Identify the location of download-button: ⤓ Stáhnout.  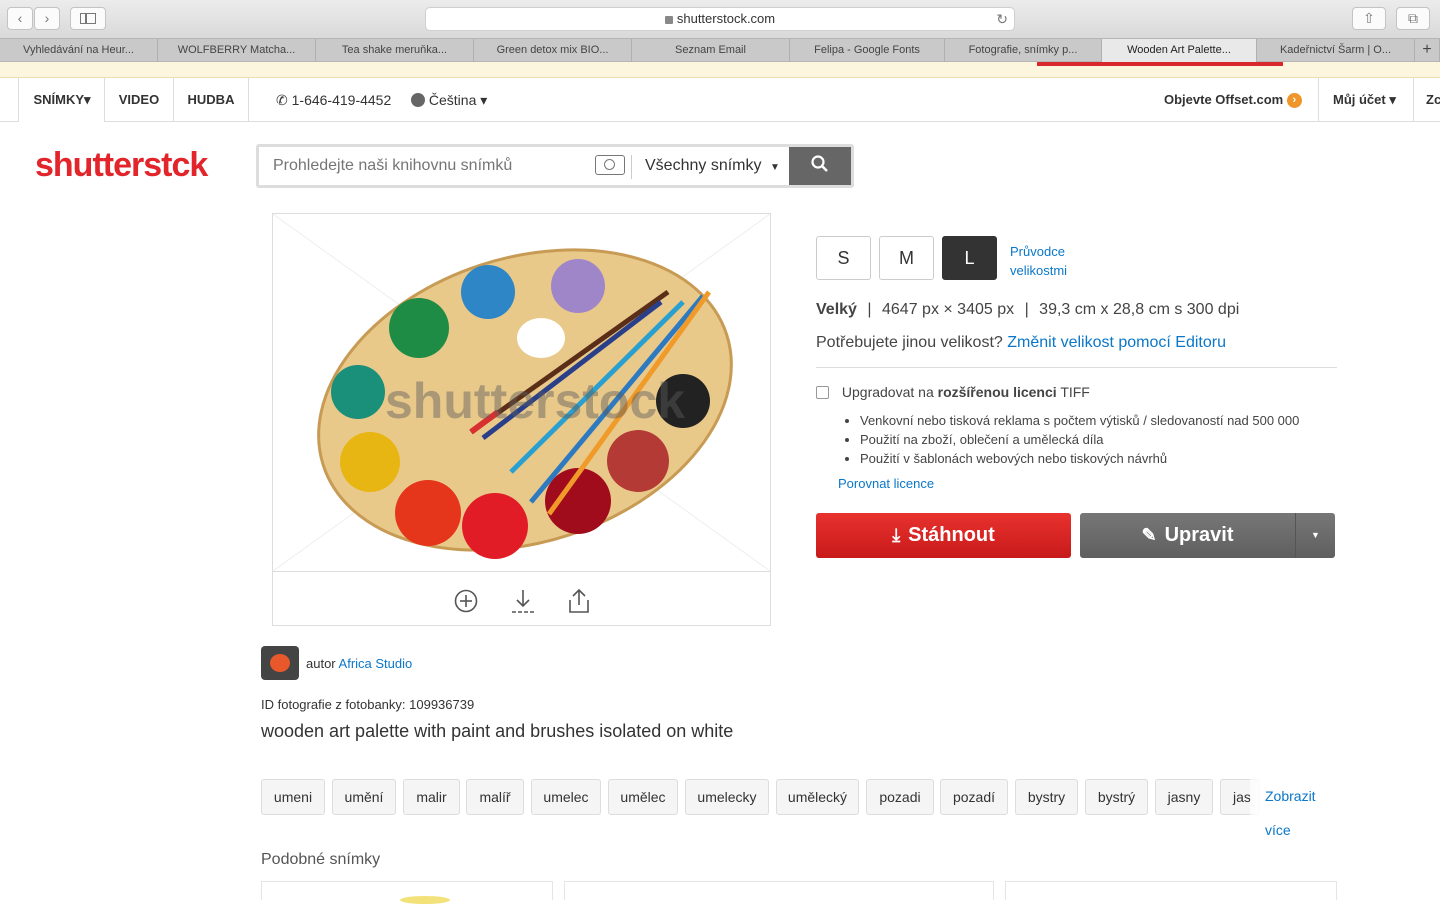
(943, 535).